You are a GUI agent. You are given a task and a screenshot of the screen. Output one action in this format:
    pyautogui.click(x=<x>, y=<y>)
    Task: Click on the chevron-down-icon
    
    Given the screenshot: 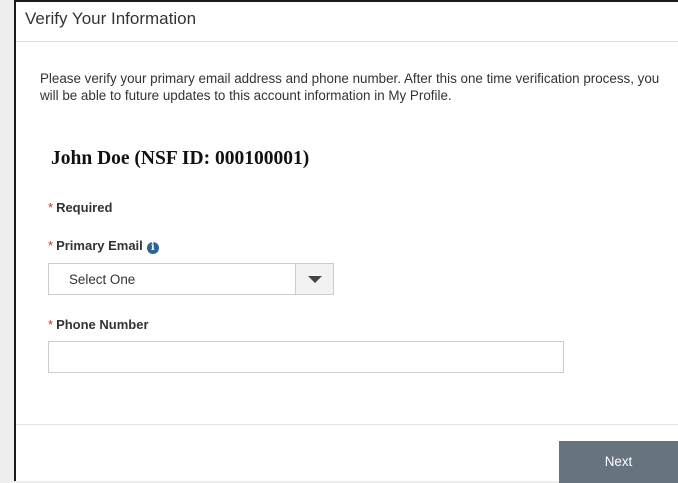 What is the action you would take?
    pyautogui.click(x=315, y=279)
    